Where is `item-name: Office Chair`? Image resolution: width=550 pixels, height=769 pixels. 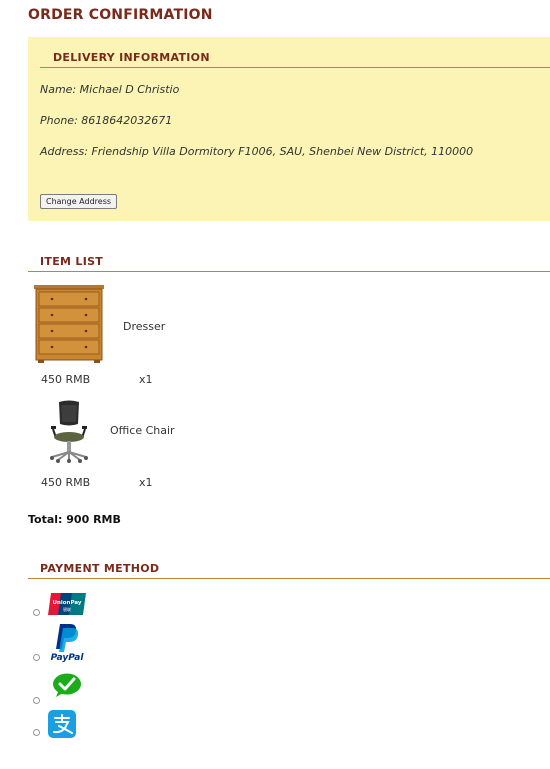
item-name: Office Chair is located at coordinates (142, 430).